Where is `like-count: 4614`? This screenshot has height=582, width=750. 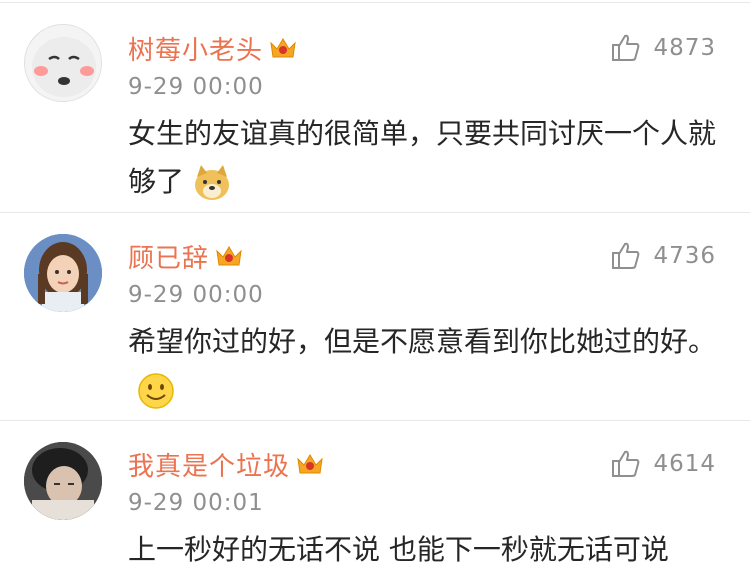 like-count: 4614 is located at coordinates (684, 464).